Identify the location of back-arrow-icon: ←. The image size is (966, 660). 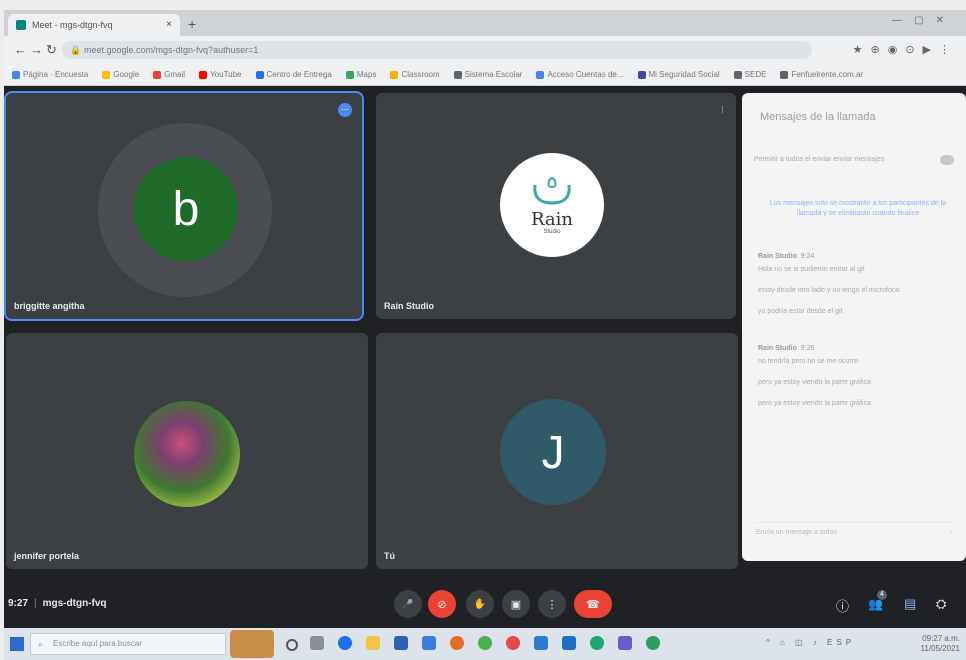
(20, 49).